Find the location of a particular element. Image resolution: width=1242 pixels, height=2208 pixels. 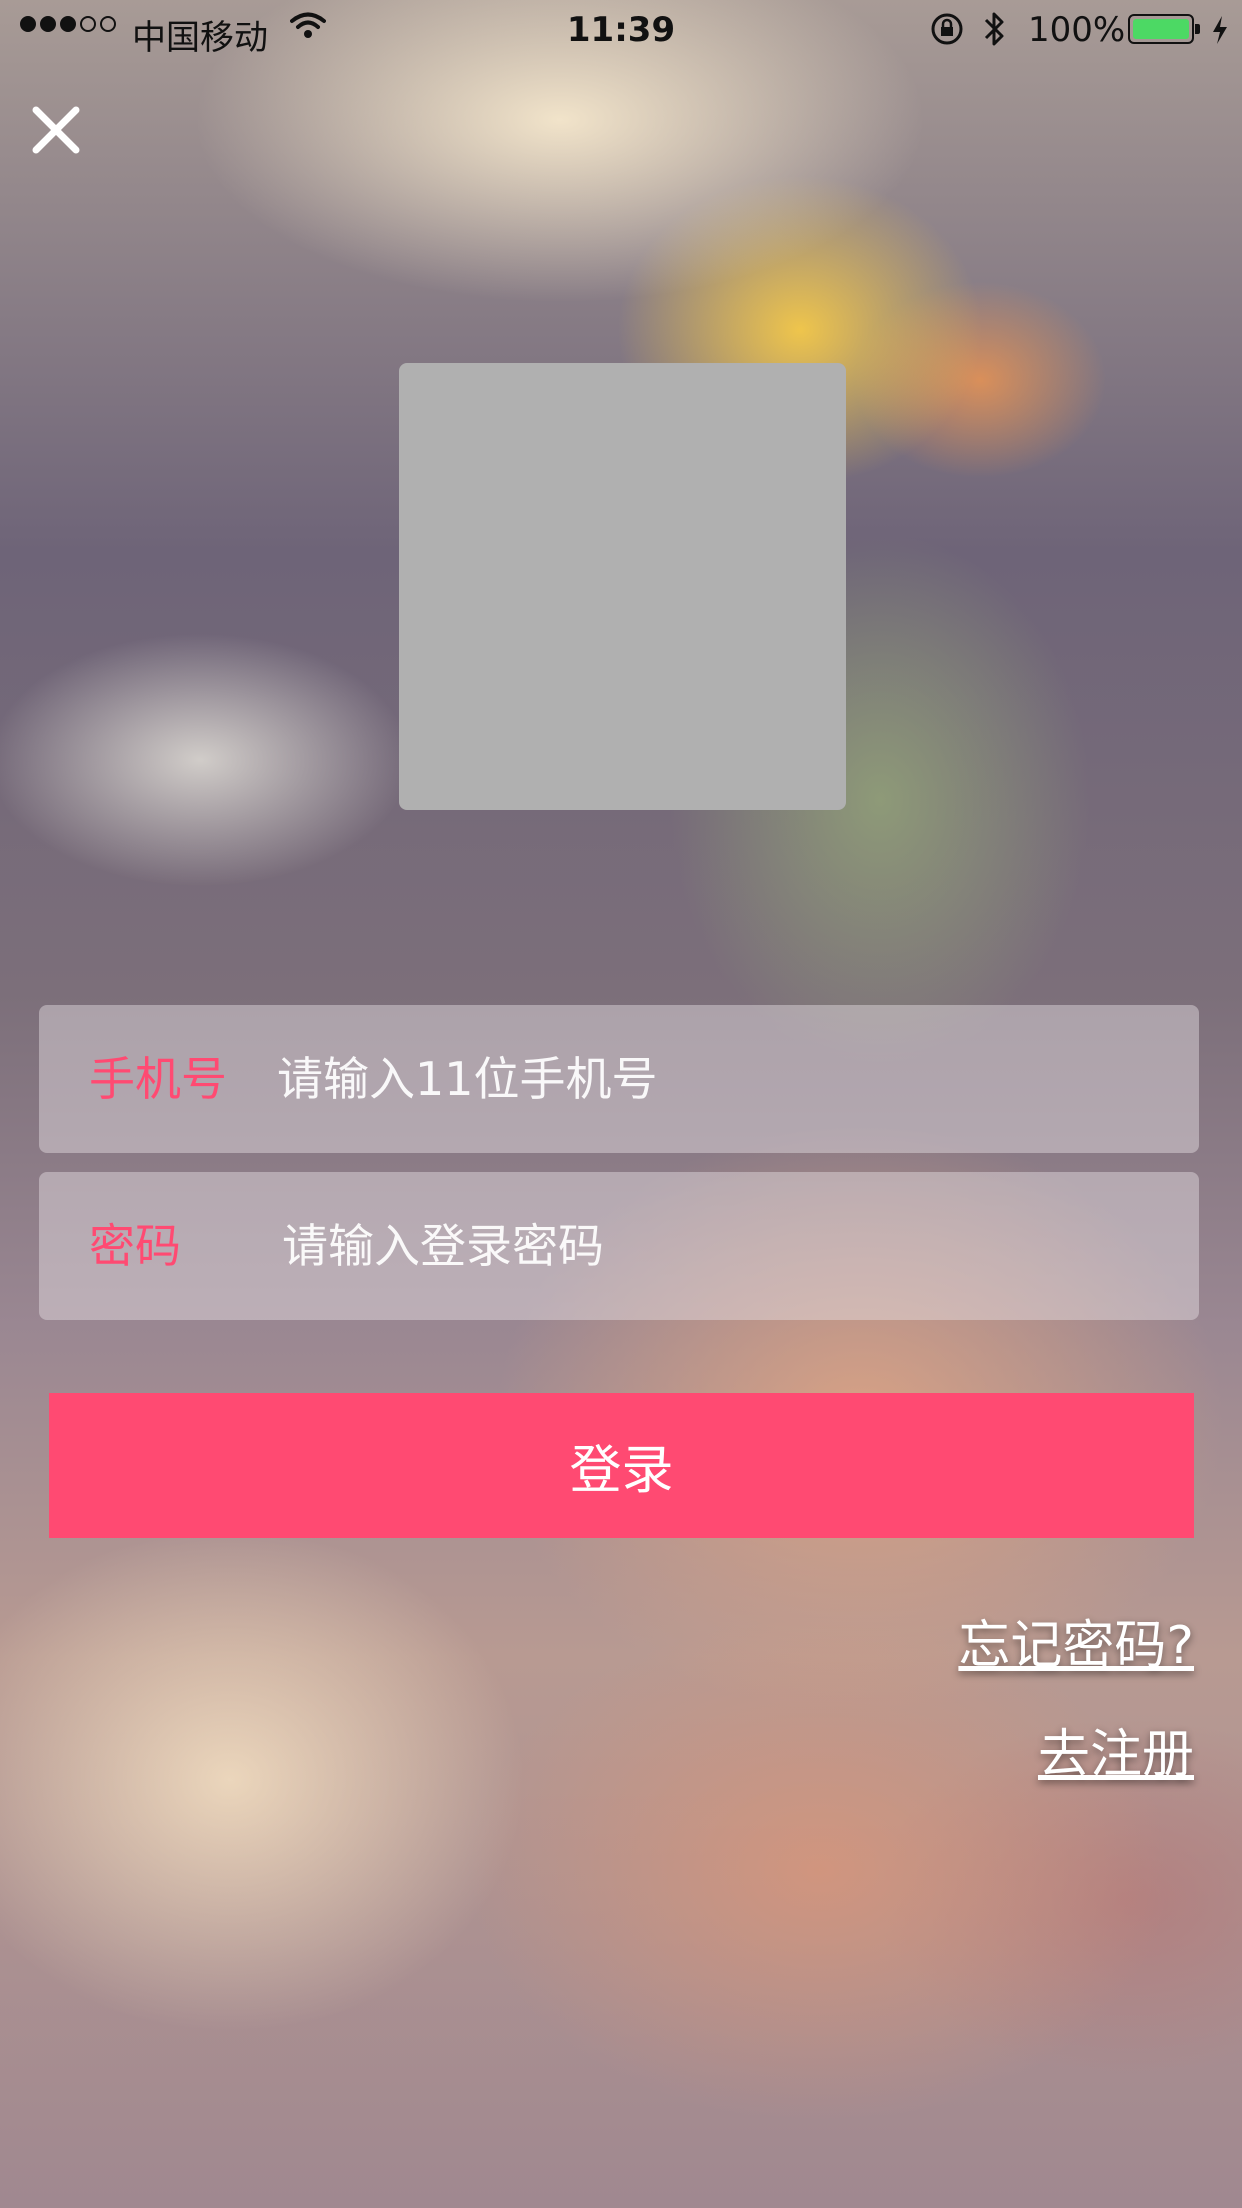

battery-icon is located at coordinates (1164, 29).